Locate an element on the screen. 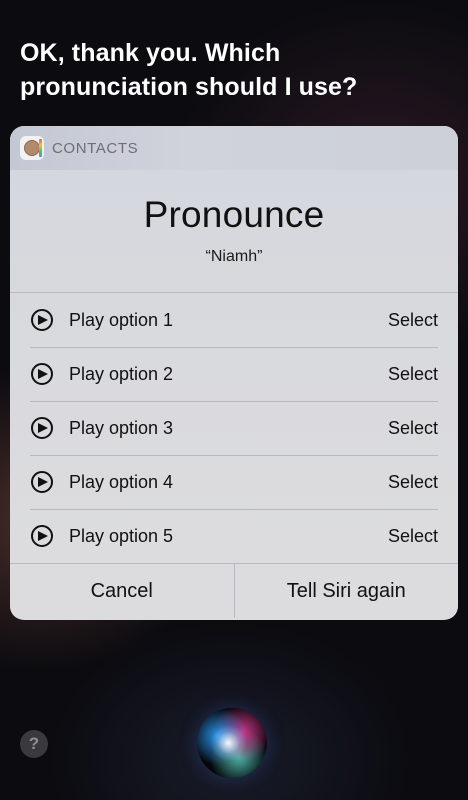  option-row-5: Play option 5 Select is located at coordinates (234, 536).